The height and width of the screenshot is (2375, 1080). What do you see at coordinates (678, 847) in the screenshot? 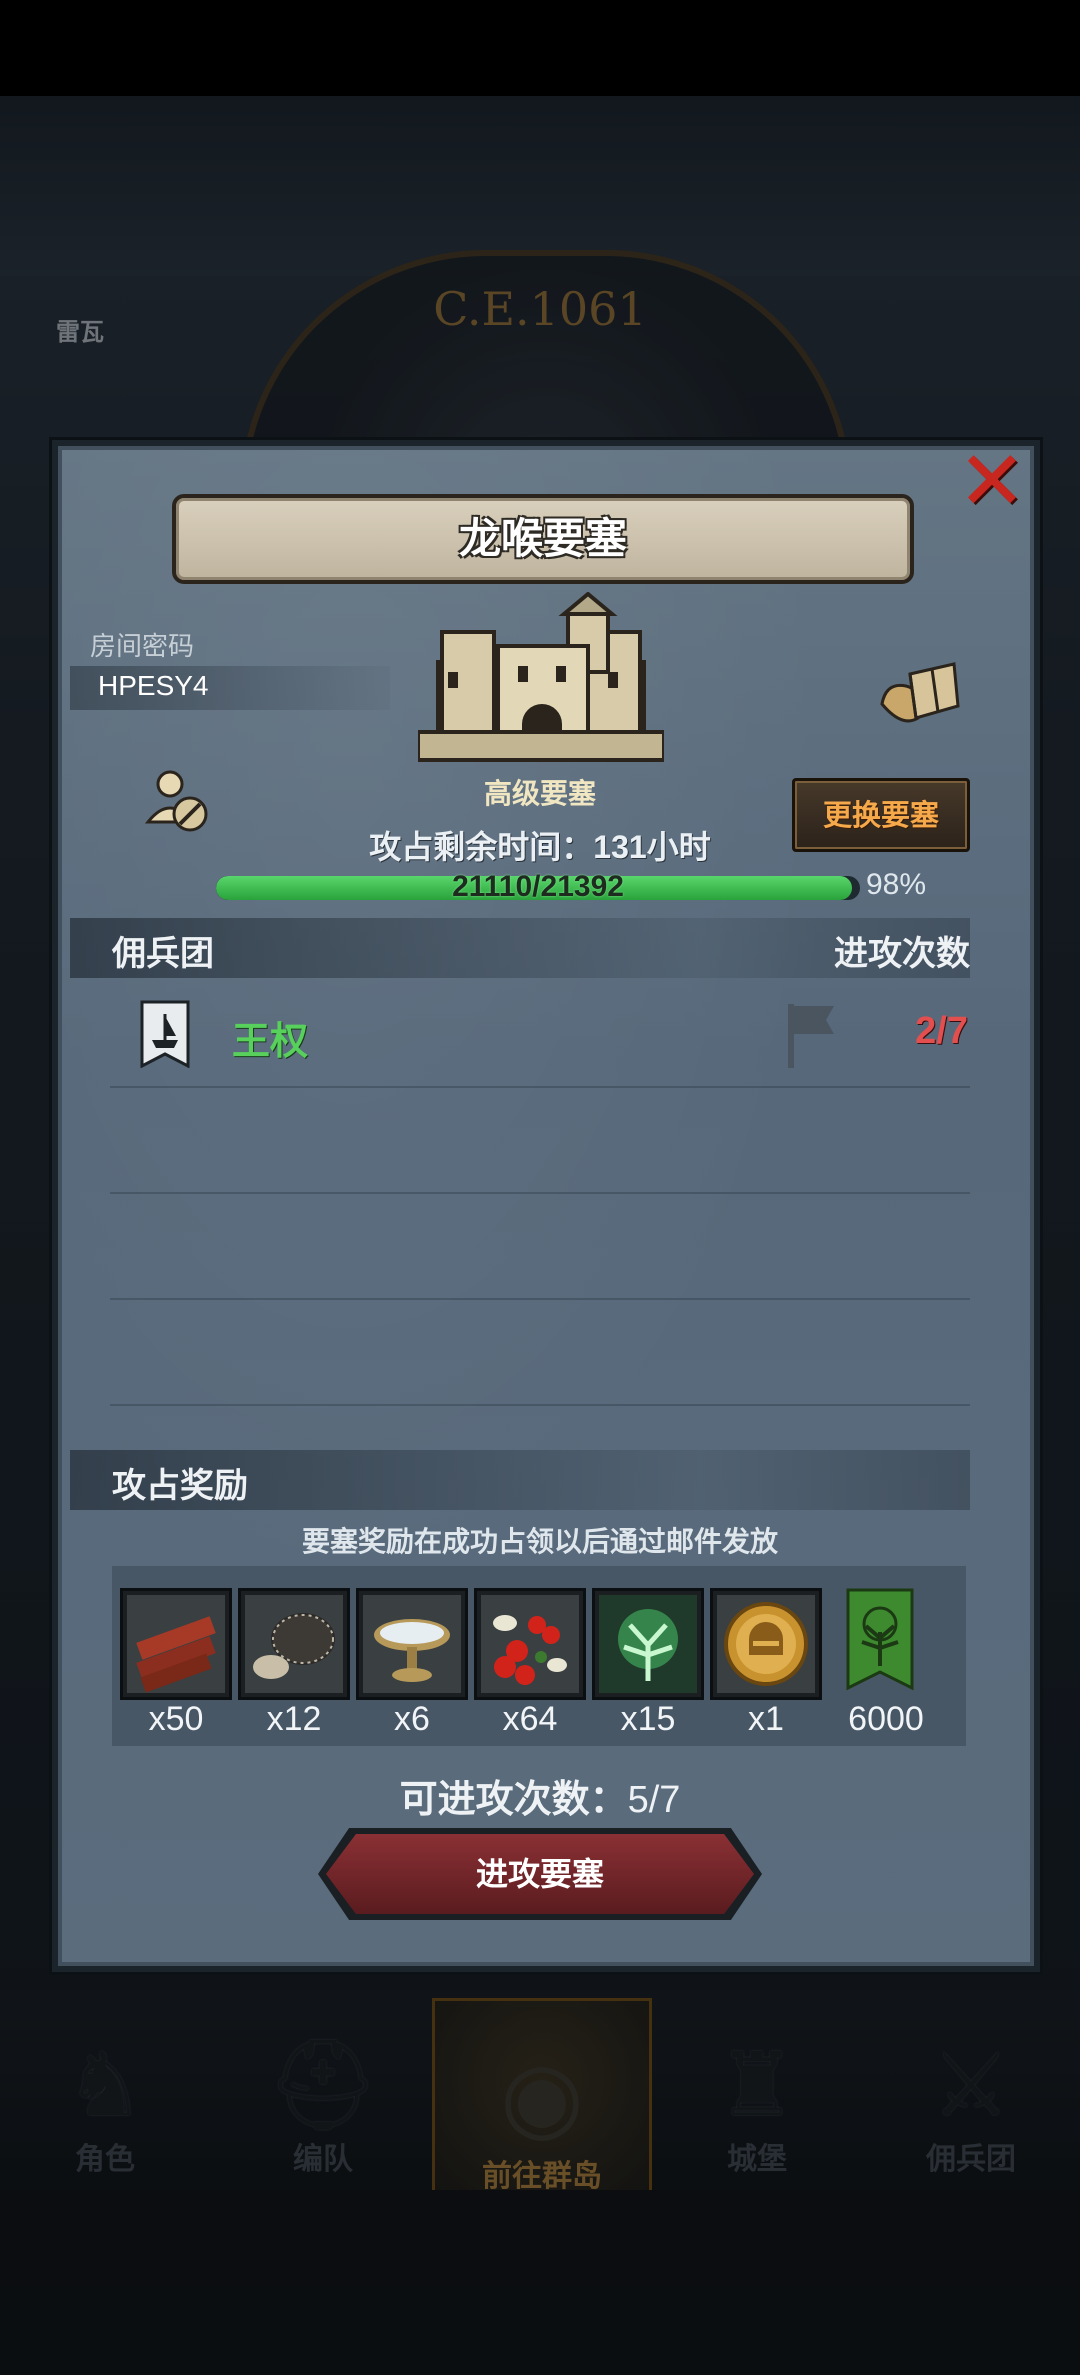
I see `remaining-time-unit: 小时` at bounding box center [678, 847].